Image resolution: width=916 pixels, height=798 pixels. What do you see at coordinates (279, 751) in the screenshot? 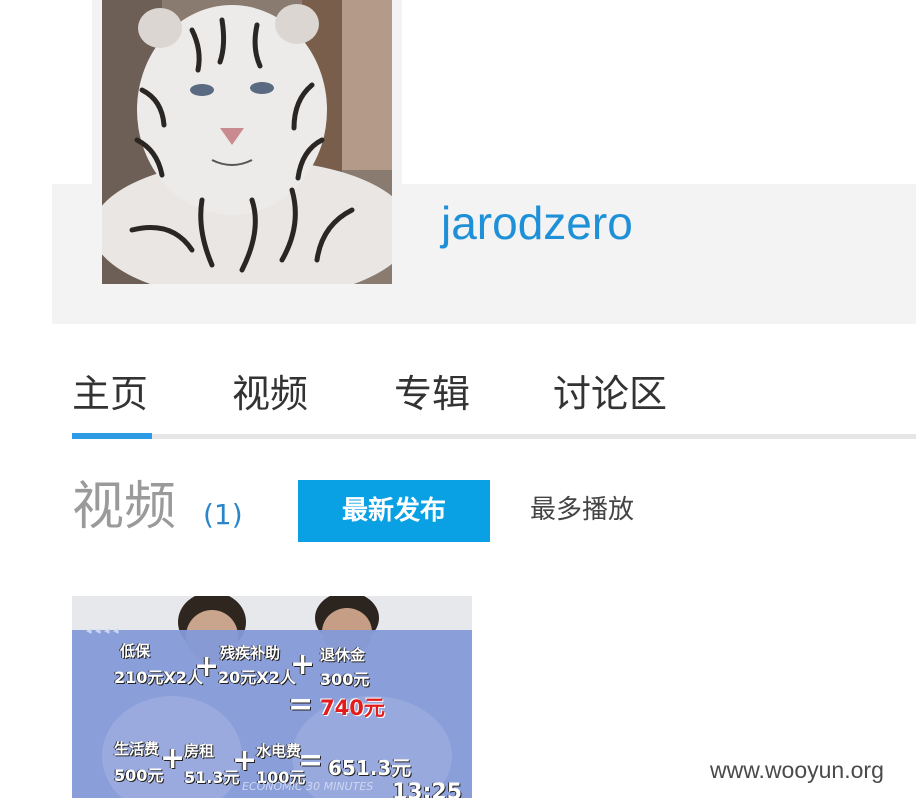
I see `overlay-label-shuidian: 水电费` at bounding box center [279, 751].